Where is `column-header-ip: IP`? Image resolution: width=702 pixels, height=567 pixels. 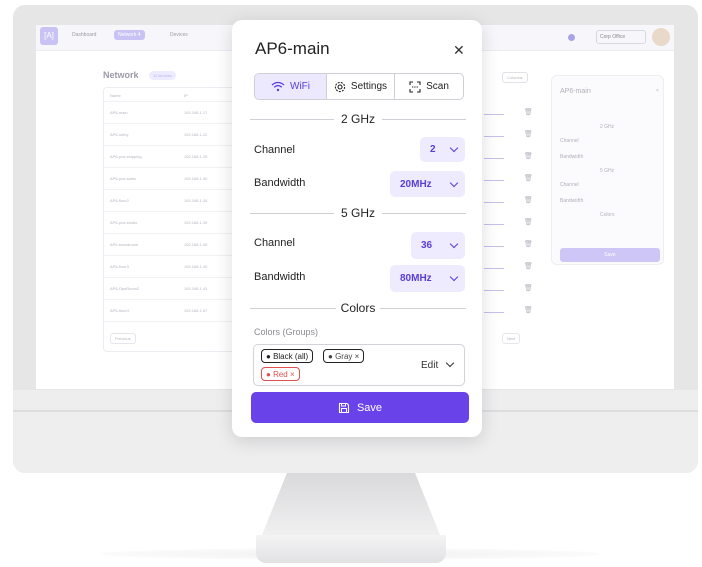 column-header-ip: IP is located at coordinates (186, 95).